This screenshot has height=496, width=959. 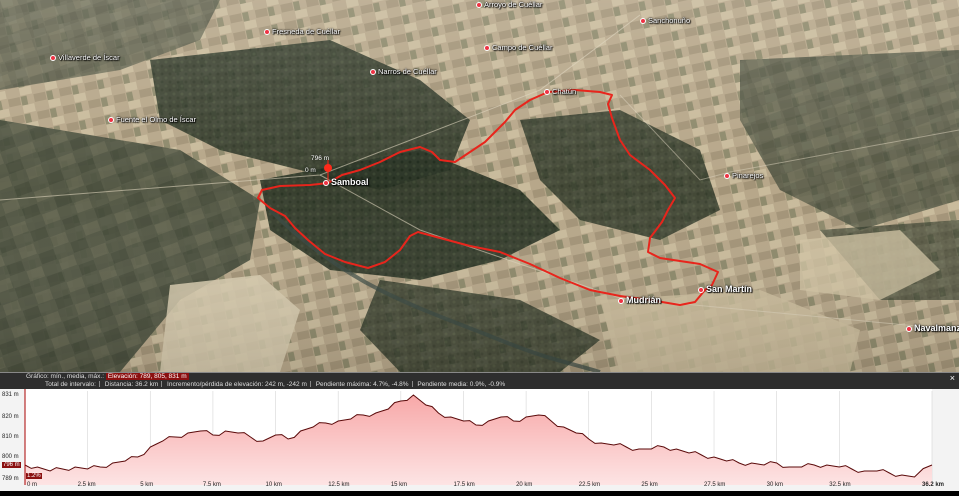 I want to click on range-label: Total de intervalo:, so click(x=70, y=384).